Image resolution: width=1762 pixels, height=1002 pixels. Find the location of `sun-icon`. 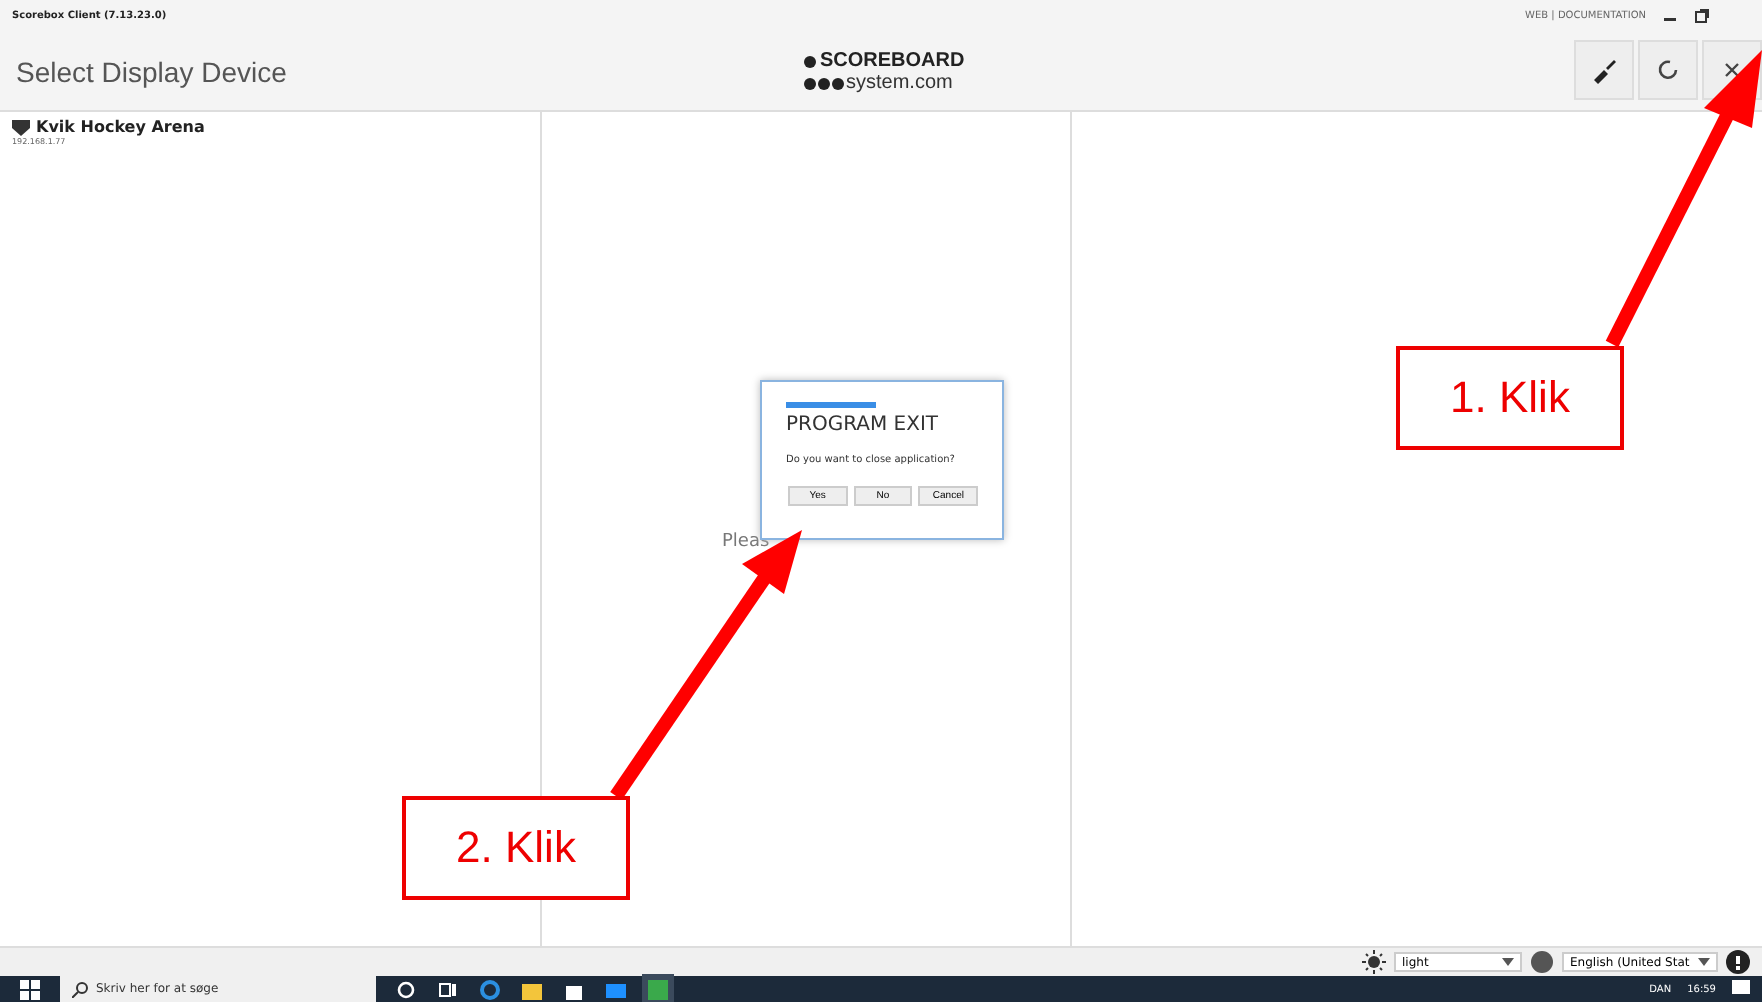

sun-icon is located at coordinates (1374, 962).